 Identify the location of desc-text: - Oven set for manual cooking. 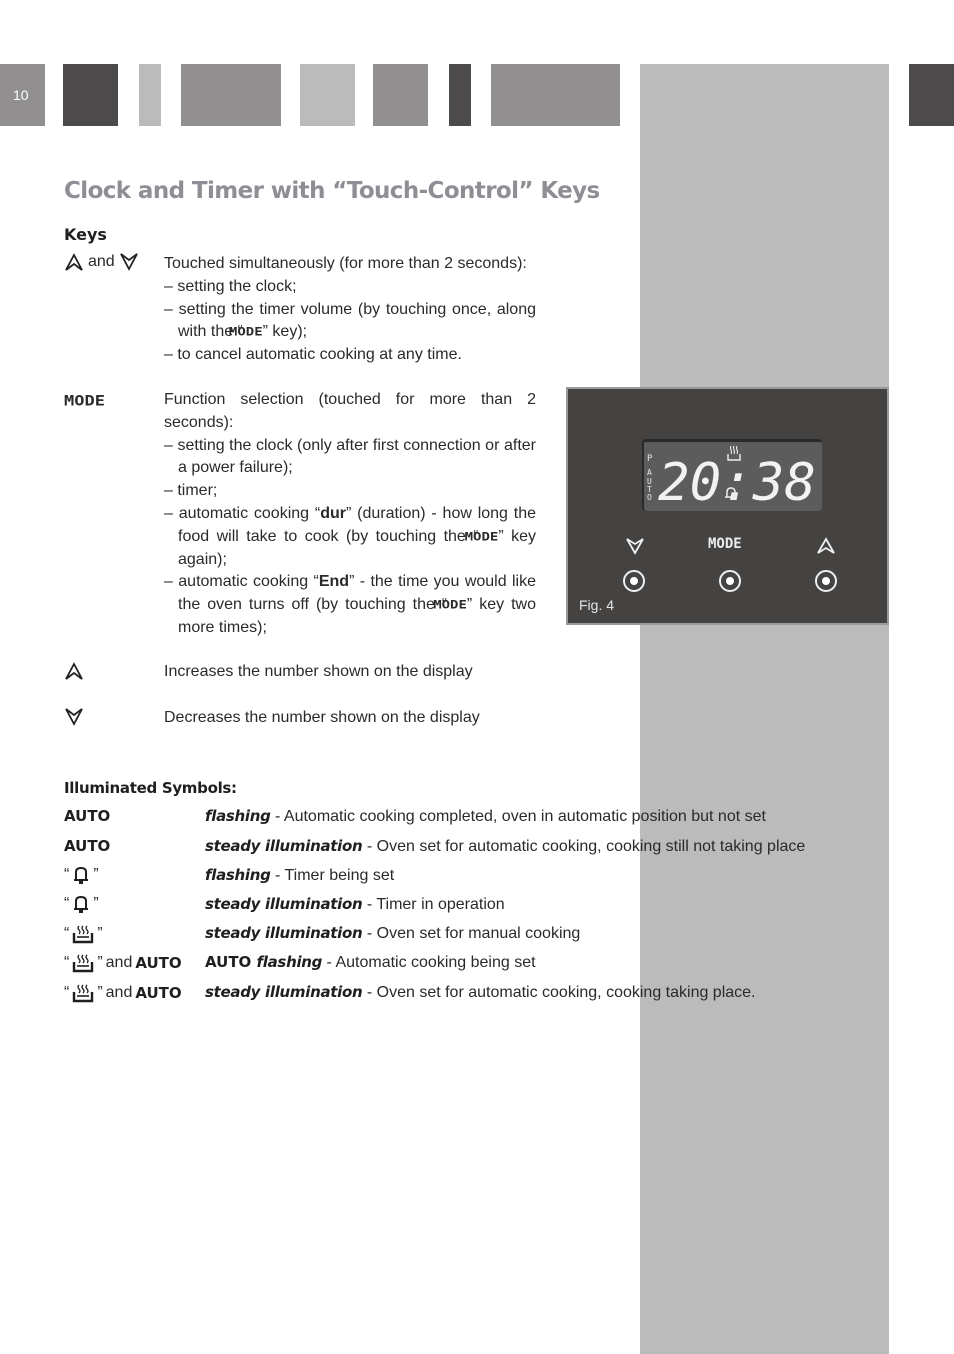
(471, 933).